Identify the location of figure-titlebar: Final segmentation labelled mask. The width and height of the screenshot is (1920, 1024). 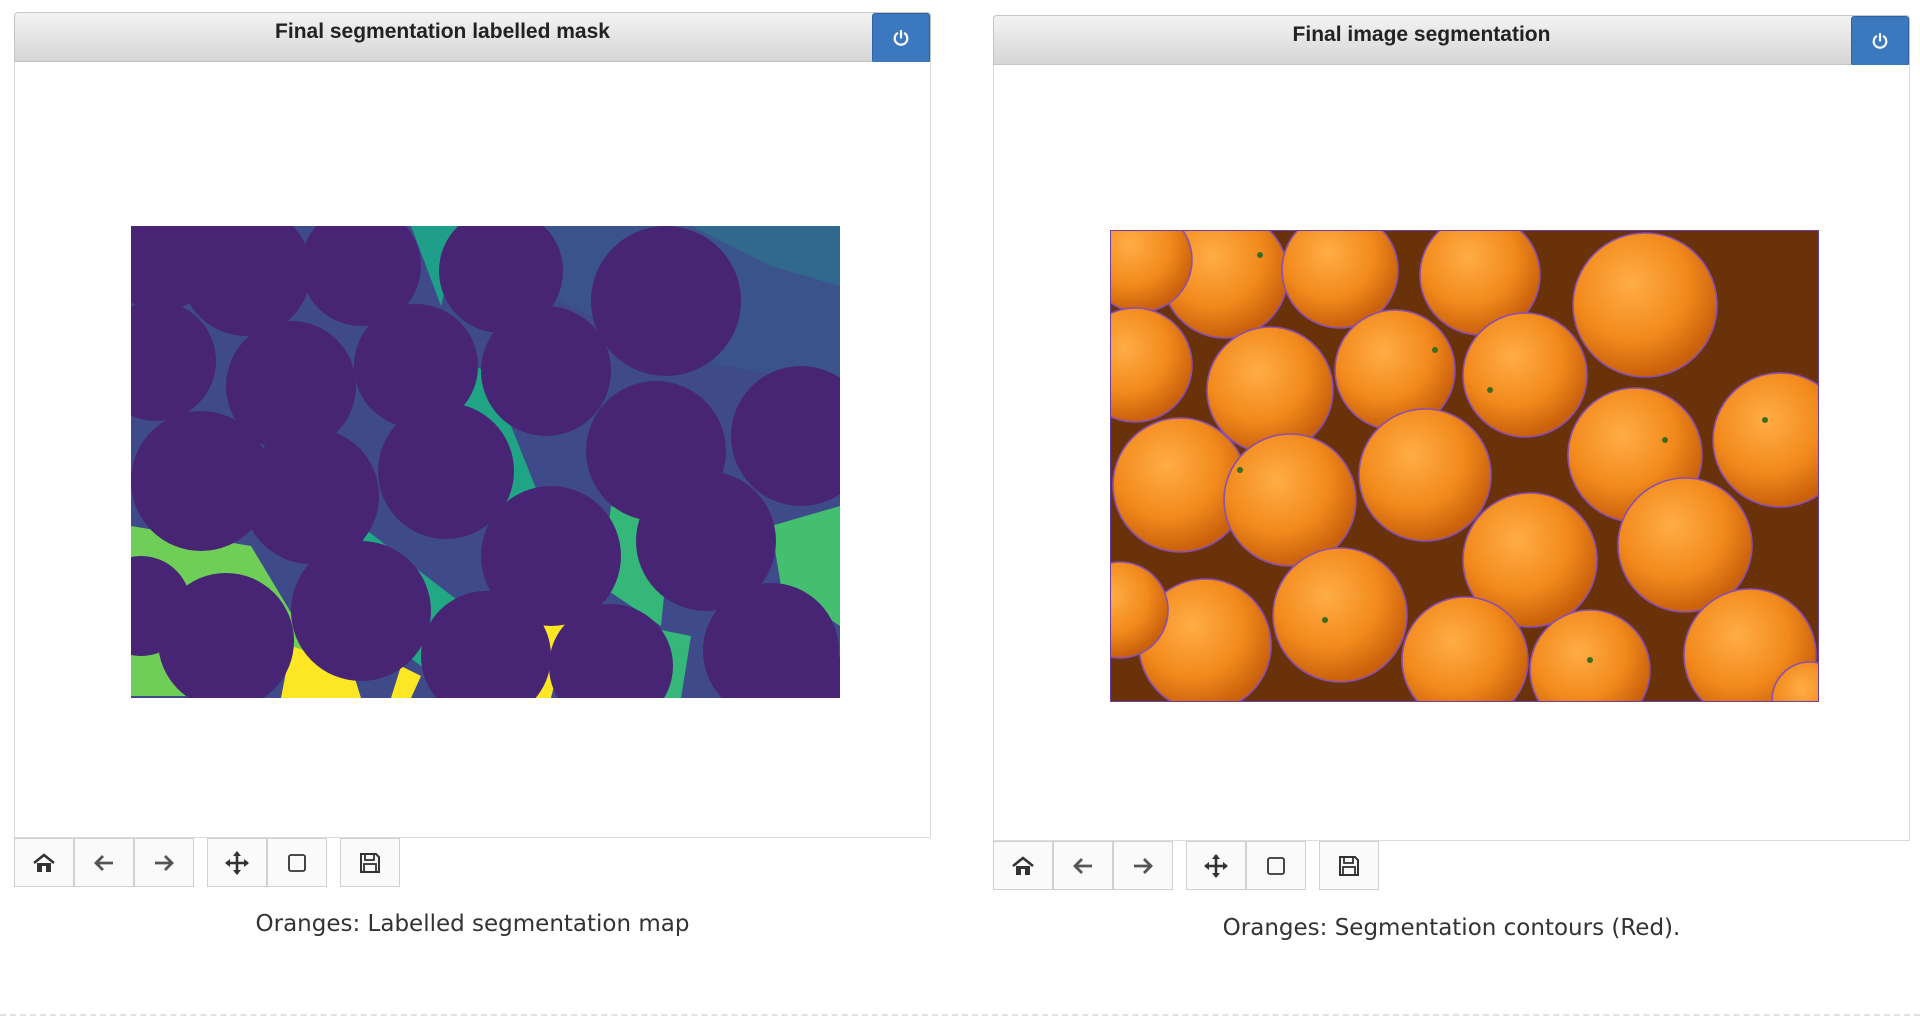
(472, 37).